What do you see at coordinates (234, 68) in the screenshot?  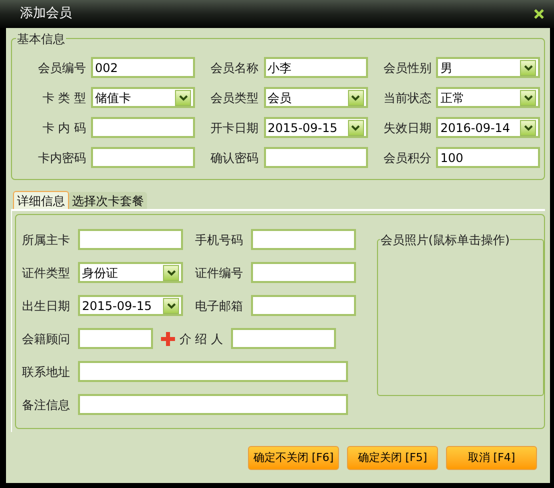 I see `field-label: 会员名称` at bounding box center [234, 68].